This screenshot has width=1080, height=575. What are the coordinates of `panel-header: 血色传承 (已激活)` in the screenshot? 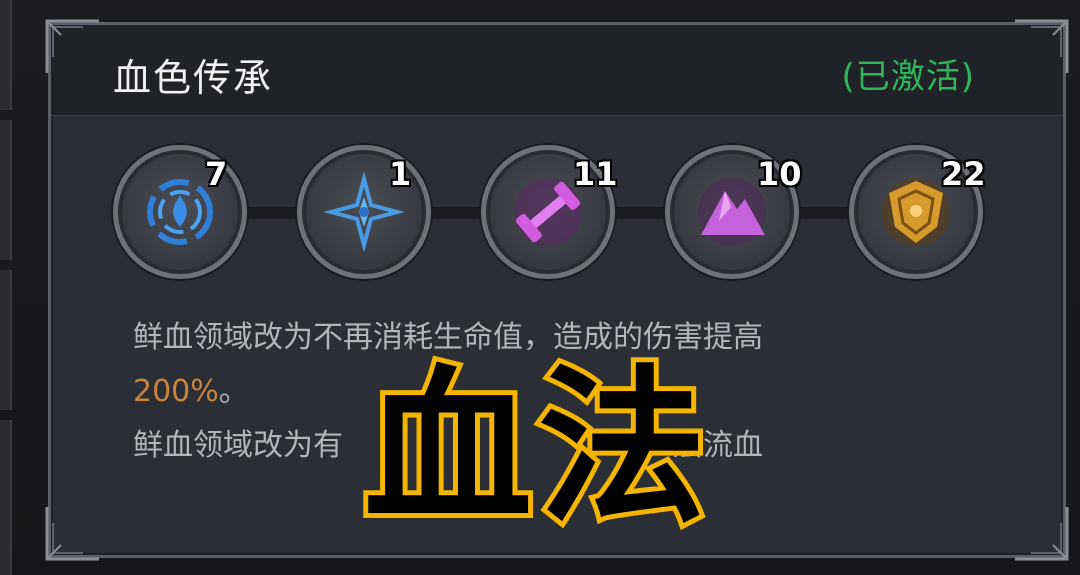 It's located at (557, 70).